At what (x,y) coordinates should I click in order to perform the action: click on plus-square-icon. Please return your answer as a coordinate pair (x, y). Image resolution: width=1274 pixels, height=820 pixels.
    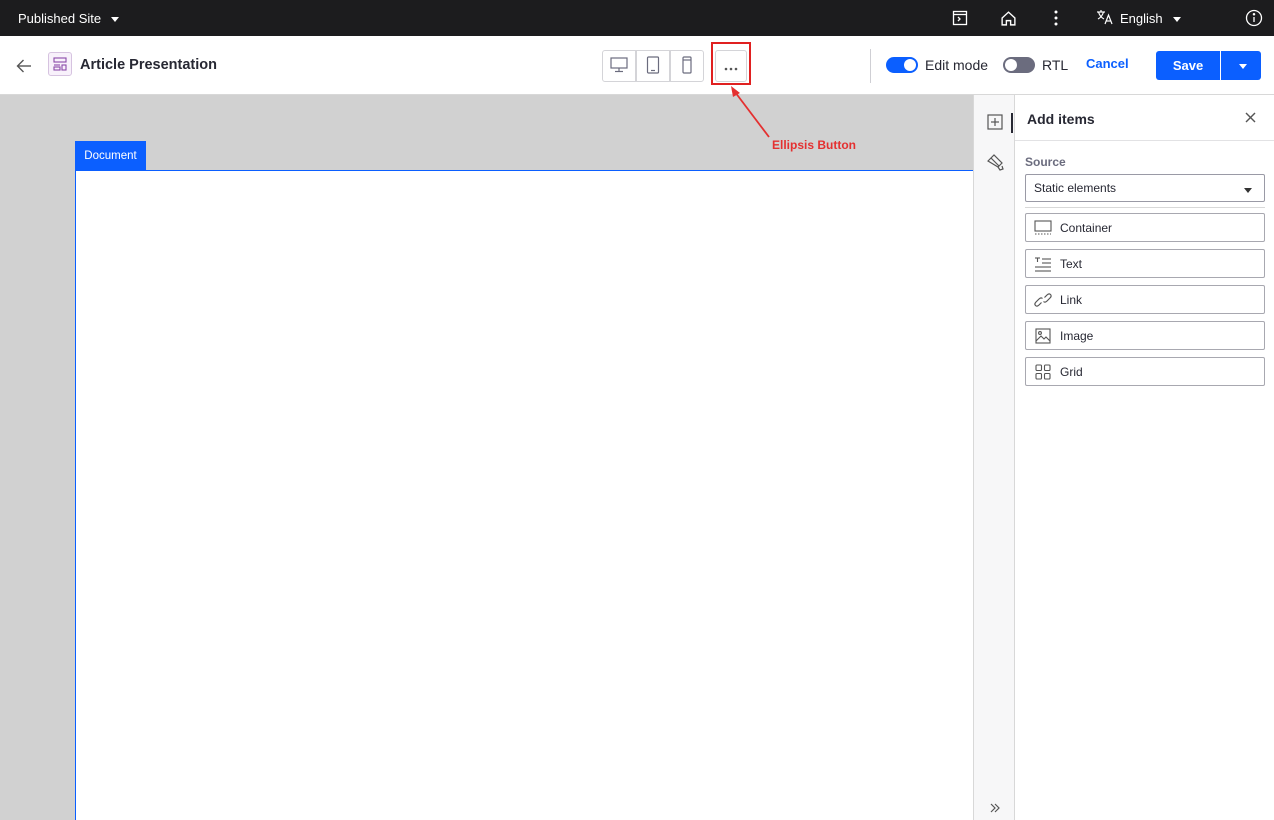
    Looking at the image, I should click on (995, 123).